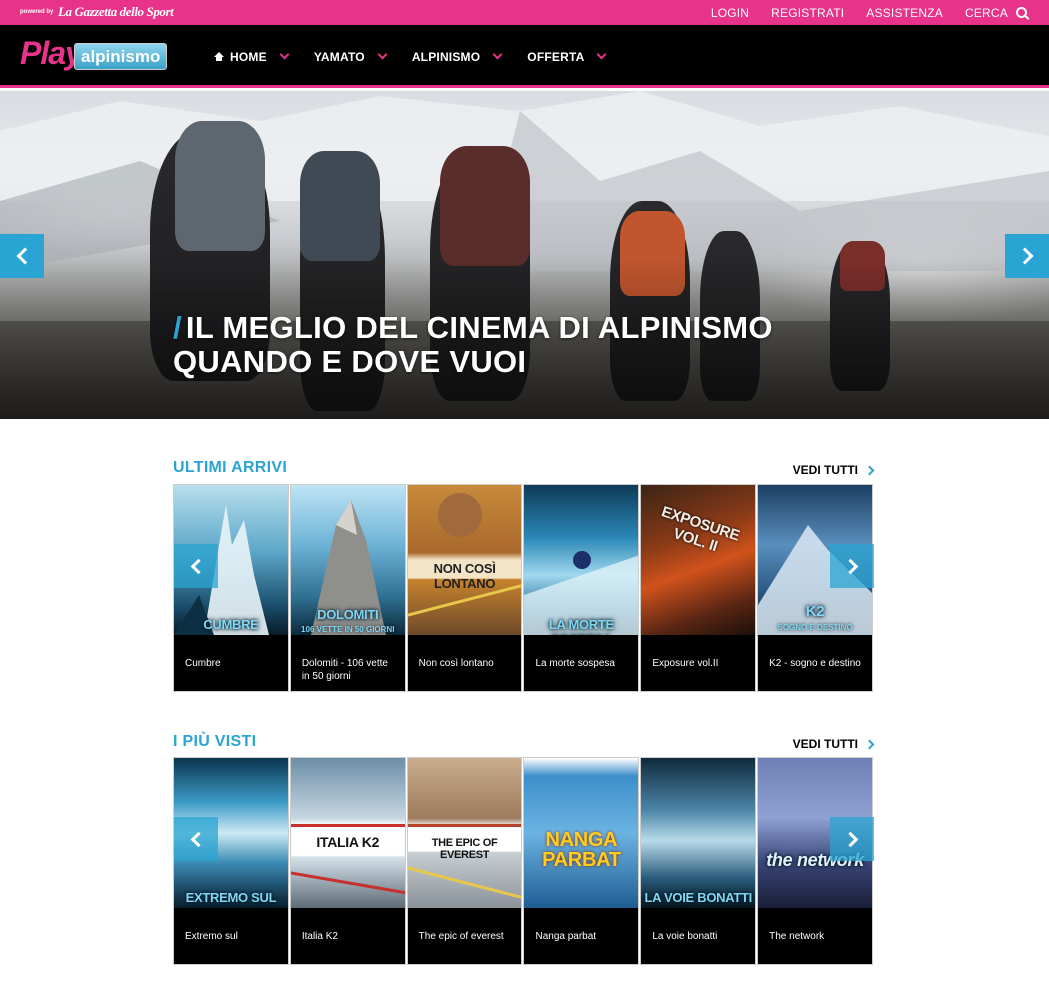  What do you see at coordinates (348, 614) in the screenshot?
I see `poster-title: DOLOMITI` at bounding box center [348, 614].